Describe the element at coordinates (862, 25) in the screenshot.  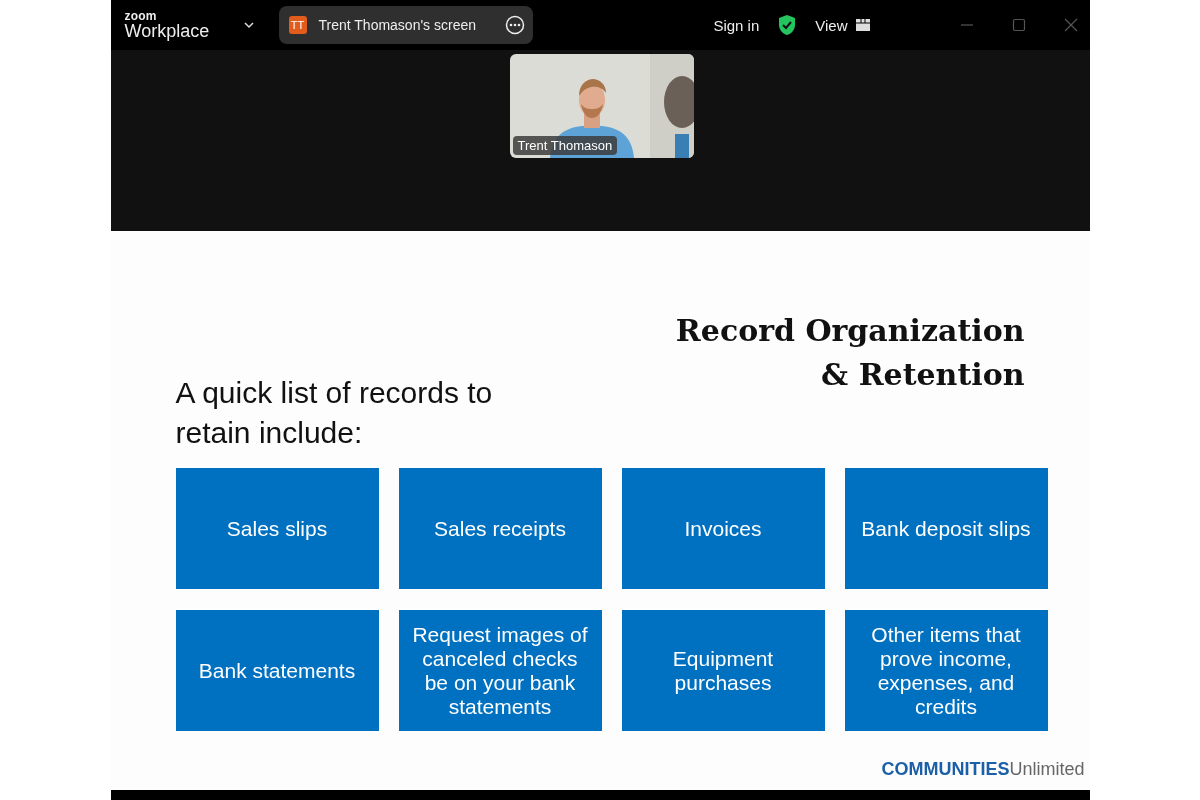
I see `grid-icon` at that location.